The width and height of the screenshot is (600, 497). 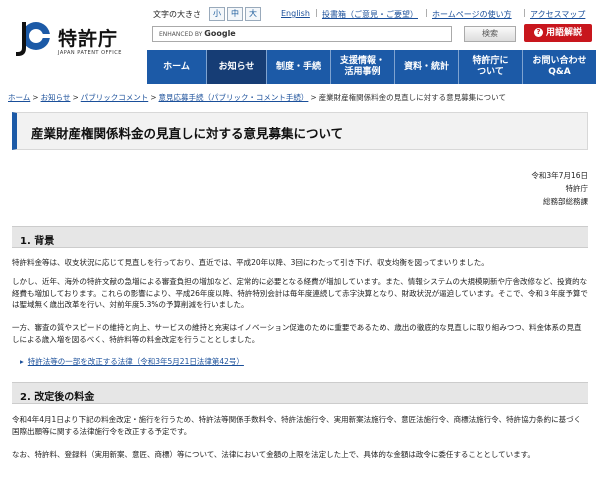 What do you see at coordinates (33, 39) in the screenshot?
I see `jpo-logo-icon` at bounding box center [33, 39].